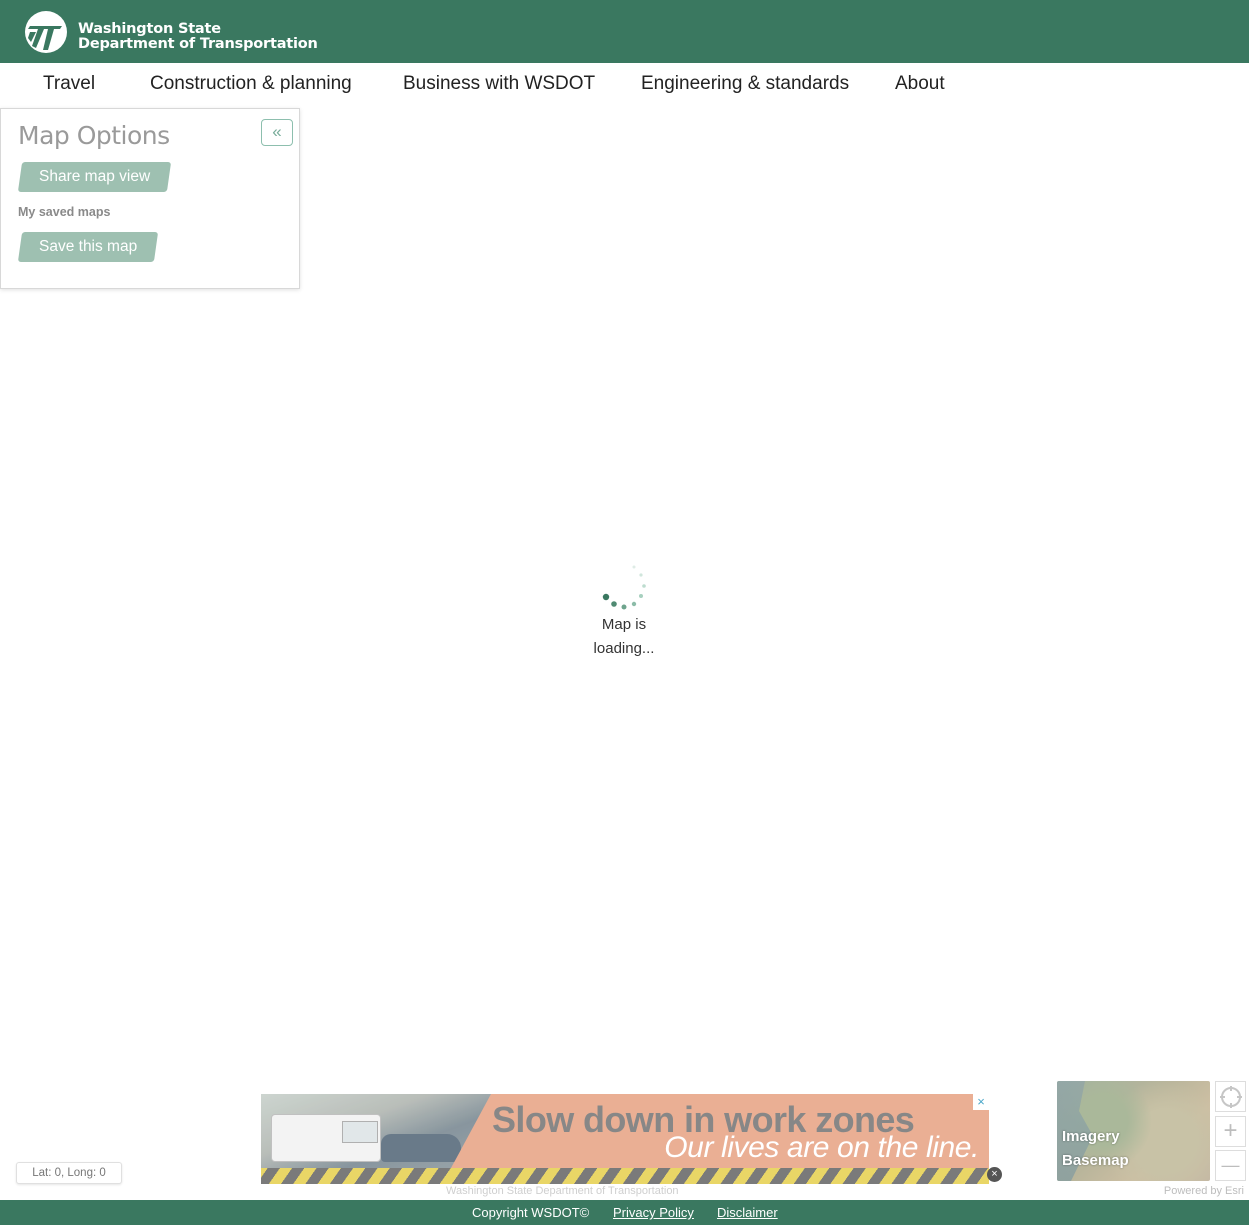  I want to click on banner-close-icon: ×, so click(981, 1102).